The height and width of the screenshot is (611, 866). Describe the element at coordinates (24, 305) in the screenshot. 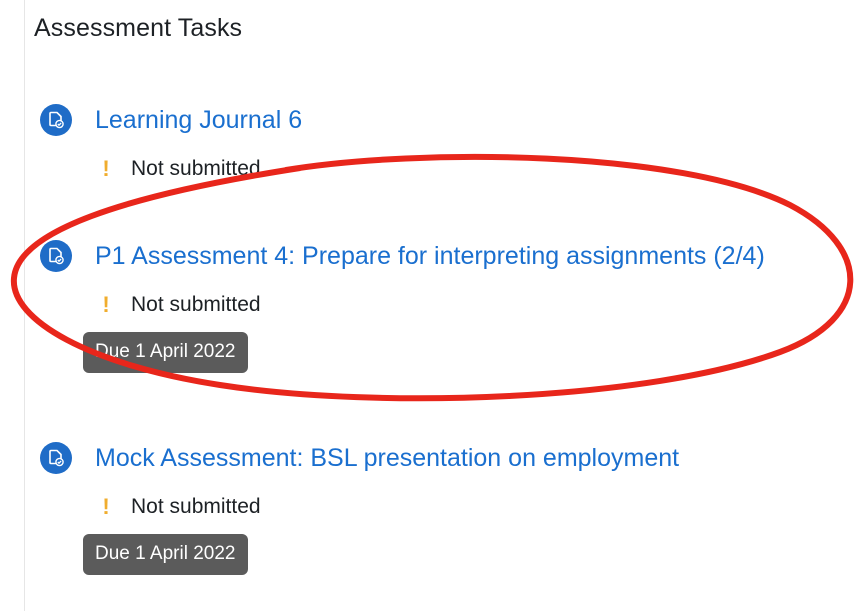

I see `content-left-border` at that location.